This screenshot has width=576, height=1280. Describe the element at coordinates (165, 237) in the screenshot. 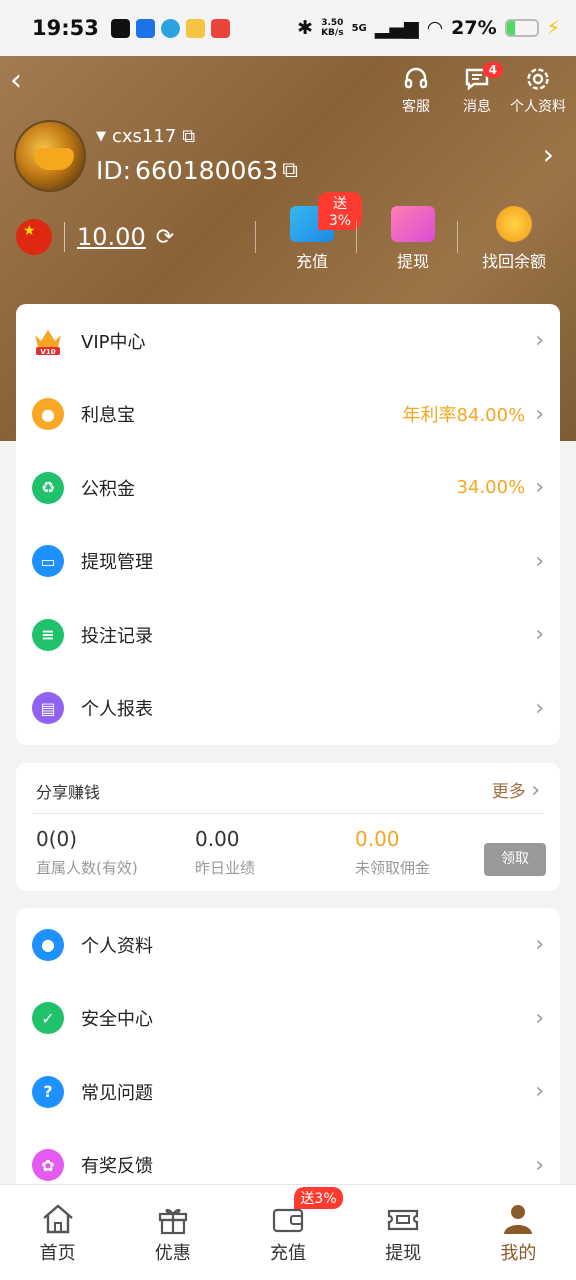

I see `refresh-icon: ⟳` at that location.